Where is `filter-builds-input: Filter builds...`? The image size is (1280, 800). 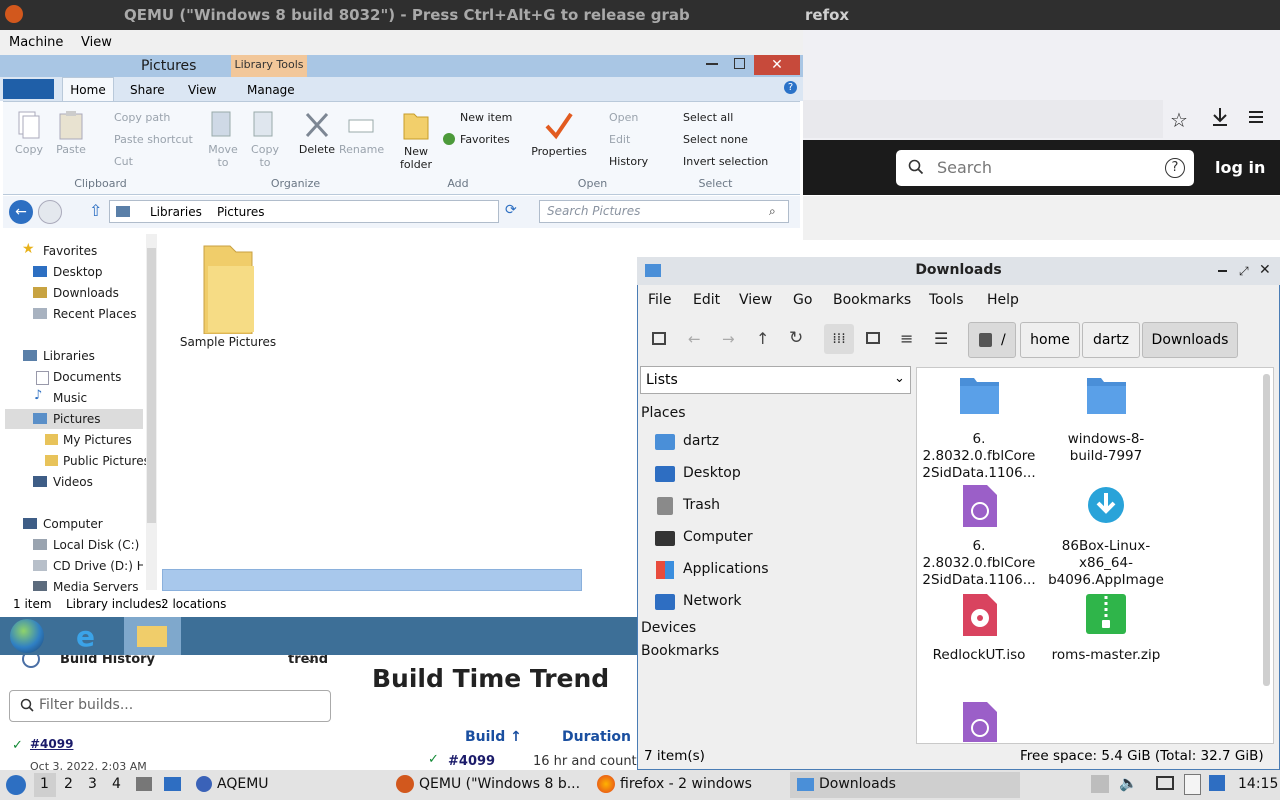 filter-builds-input: Filter builds... is located at coordinates (170, 706).